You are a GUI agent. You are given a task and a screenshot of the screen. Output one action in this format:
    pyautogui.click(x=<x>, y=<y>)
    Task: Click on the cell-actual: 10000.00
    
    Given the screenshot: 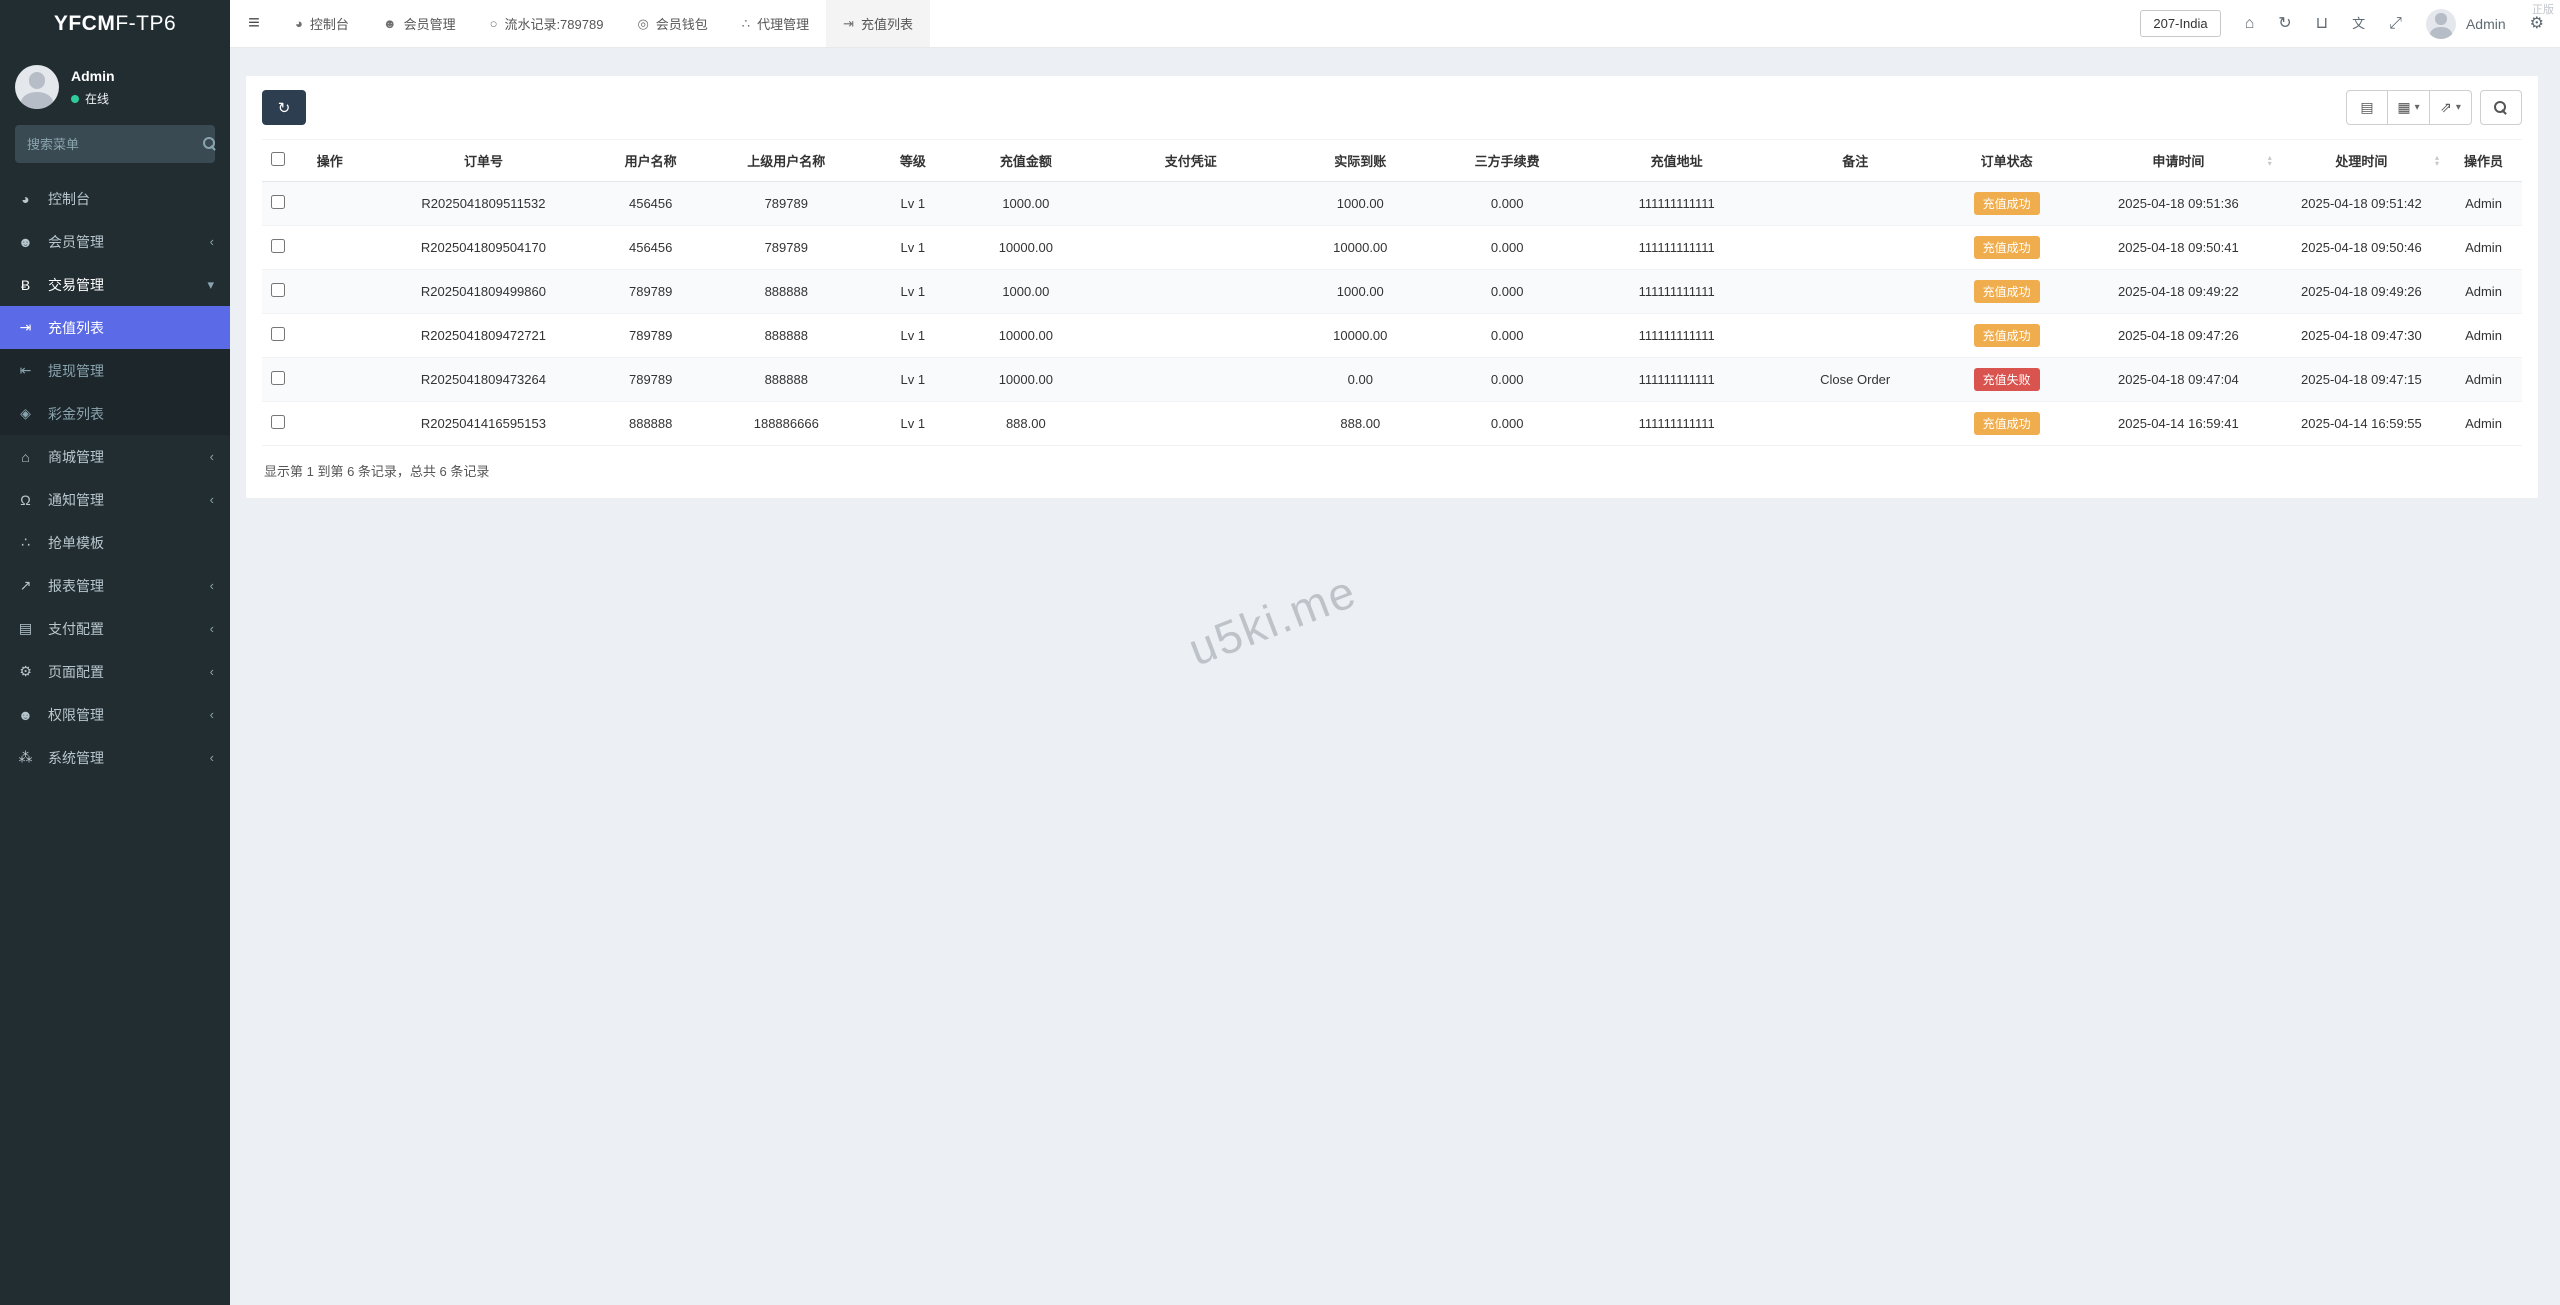 What is the action you would take?
    pyautogui.click(x=1360, y=335)
    